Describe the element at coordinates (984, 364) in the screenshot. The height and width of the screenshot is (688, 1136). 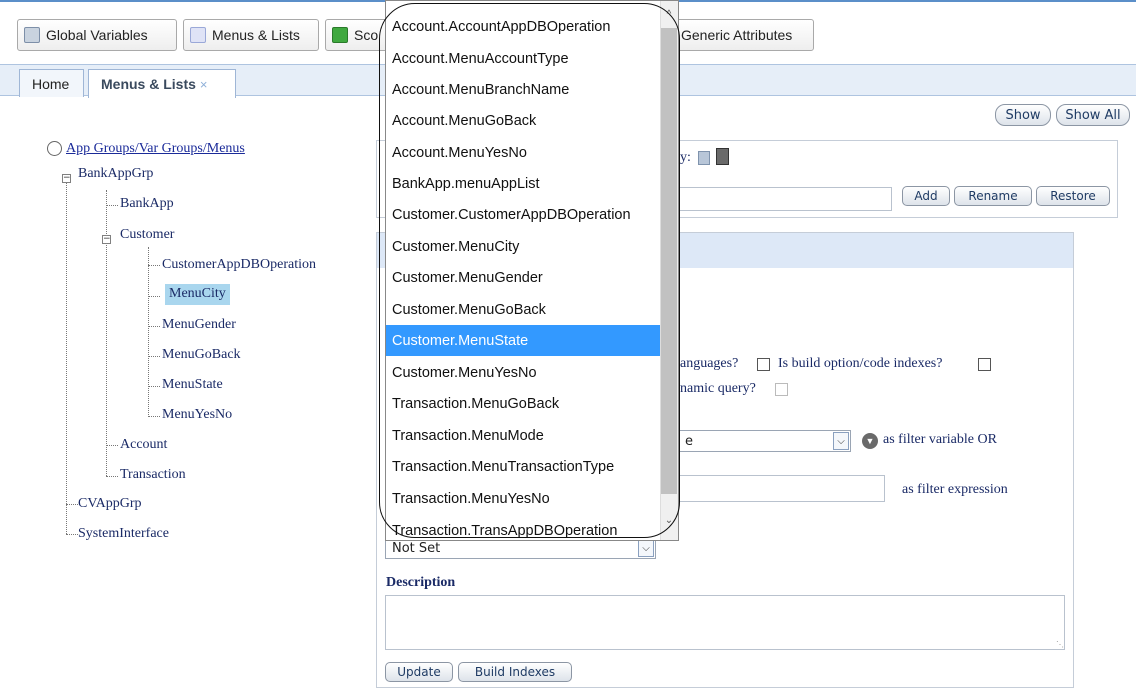
I see `build-option-checkbox` at that location.